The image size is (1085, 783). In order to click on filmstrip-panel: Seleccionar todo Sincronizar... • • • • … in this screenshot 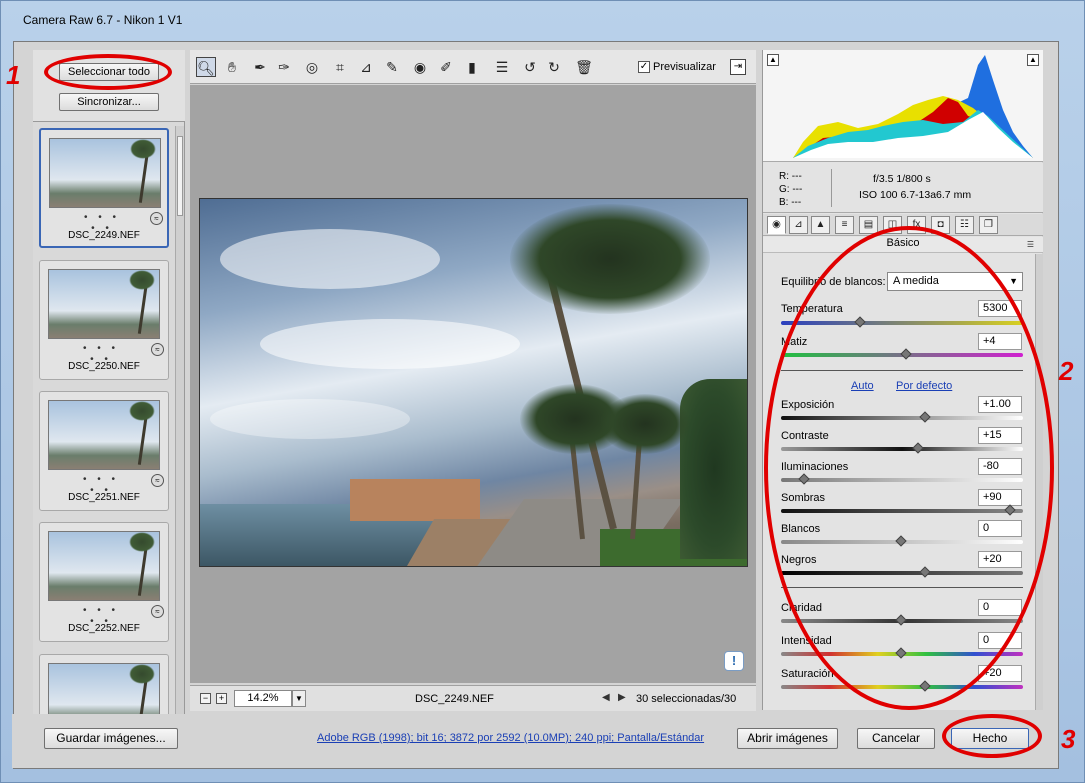, I will do `click(109, 382)`.